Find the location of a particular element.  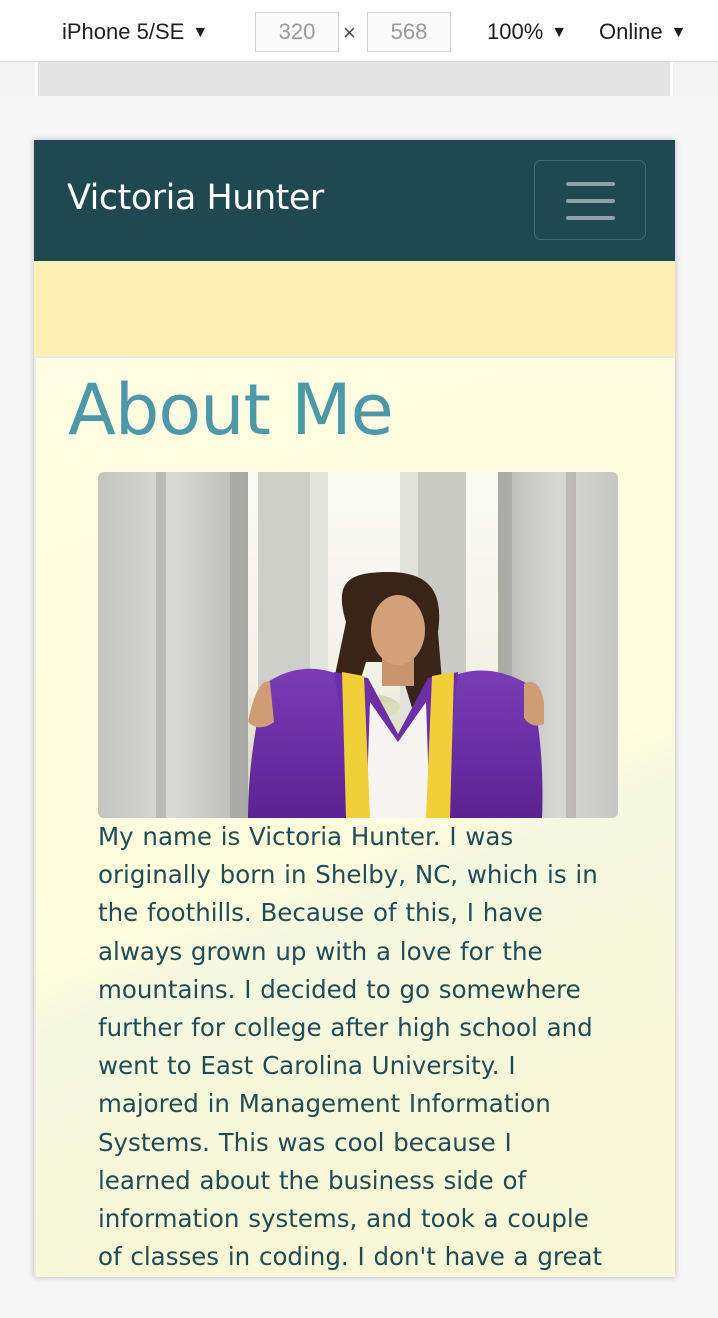

header-band is located at coordinates (354, 309).